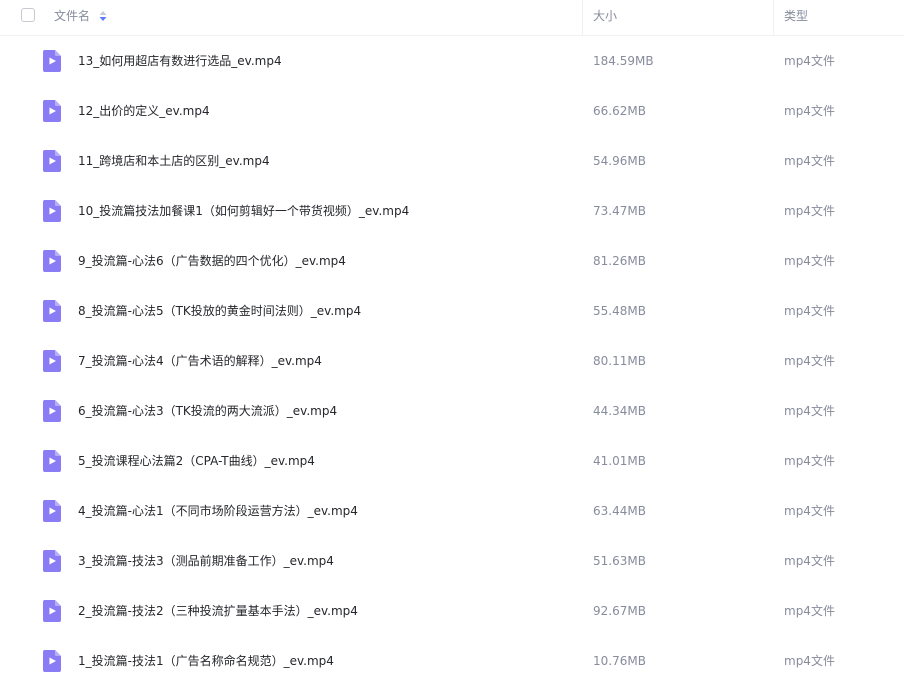 This screenshot has height=684, width=904. I want to click on file-name: 3_投流篇-技法3（测品前期准备工作）_ev.mp4, so click(206, 561).